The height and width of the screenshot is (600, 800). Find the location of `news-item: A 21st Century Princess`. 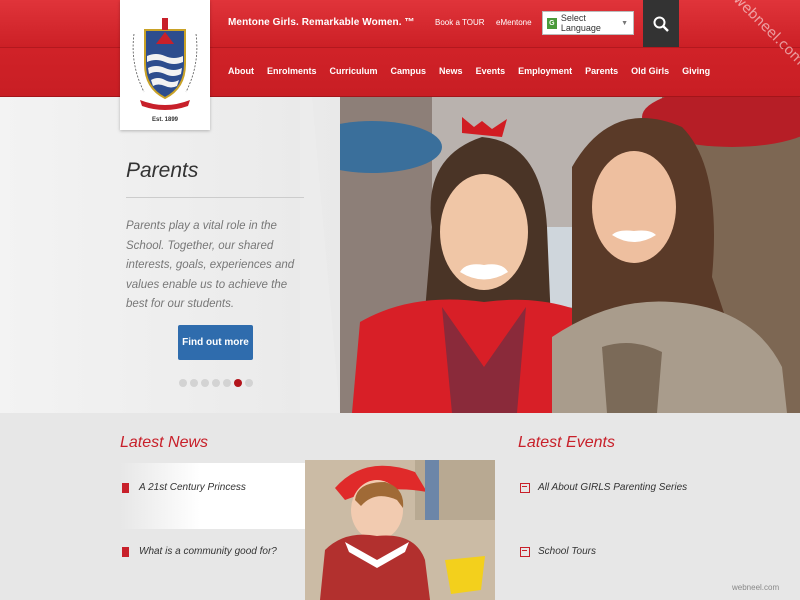

news-item: A 21st Century Princess is located at coordinates (184, 487).